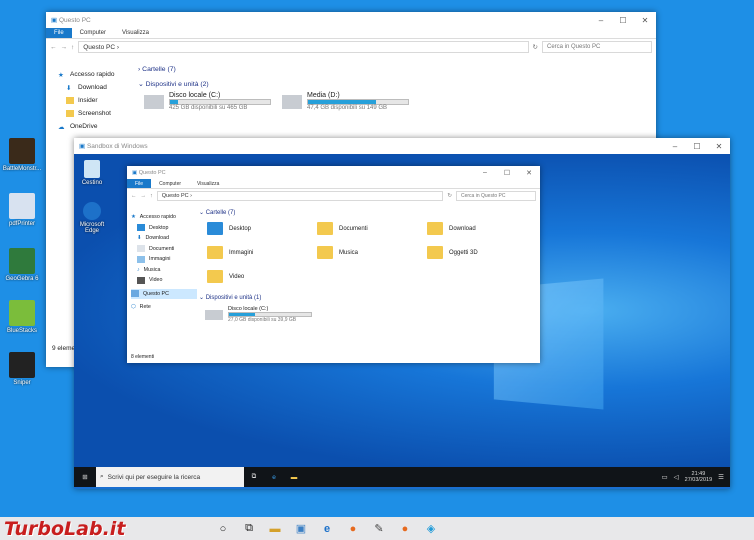 This screenshot has height=540, width=754. What do you see at coordinates (451, 228) in the screenshot?
I see `folder-item: Download` at bounding box center [451, 228].